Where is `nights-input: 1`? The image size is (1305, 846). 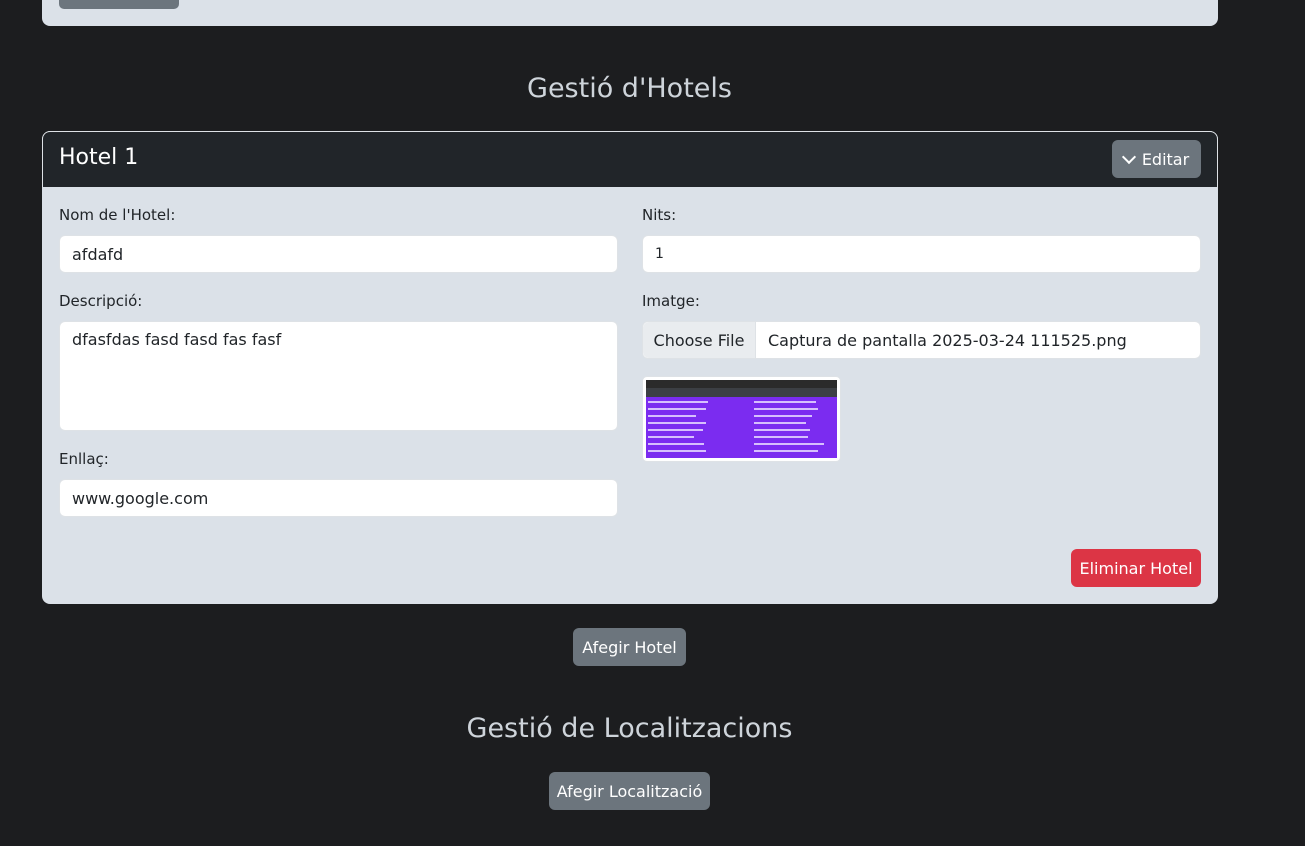
nights-input: 1 is located at coordinates (921, 254).